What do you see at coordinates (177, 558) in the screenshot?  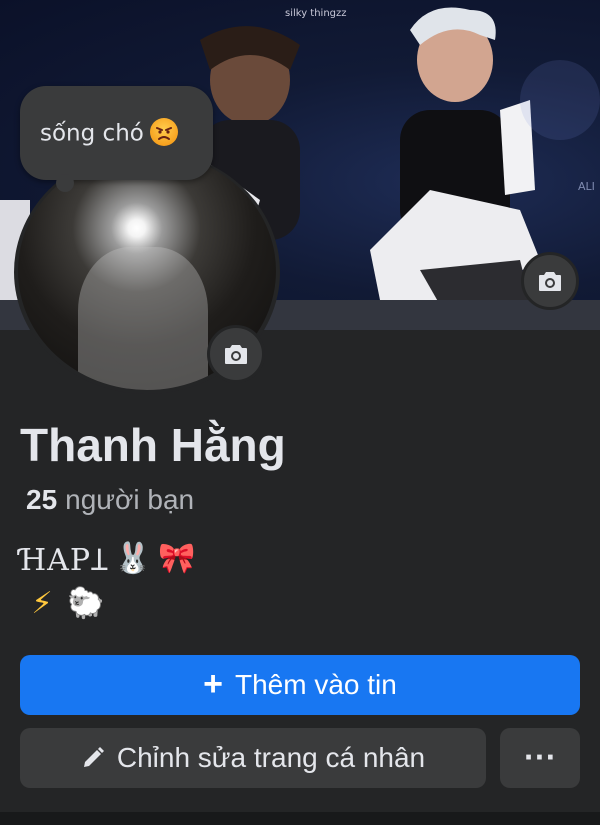 I see `ribbon-icon: 🎀` at bounding box center [177, 558].